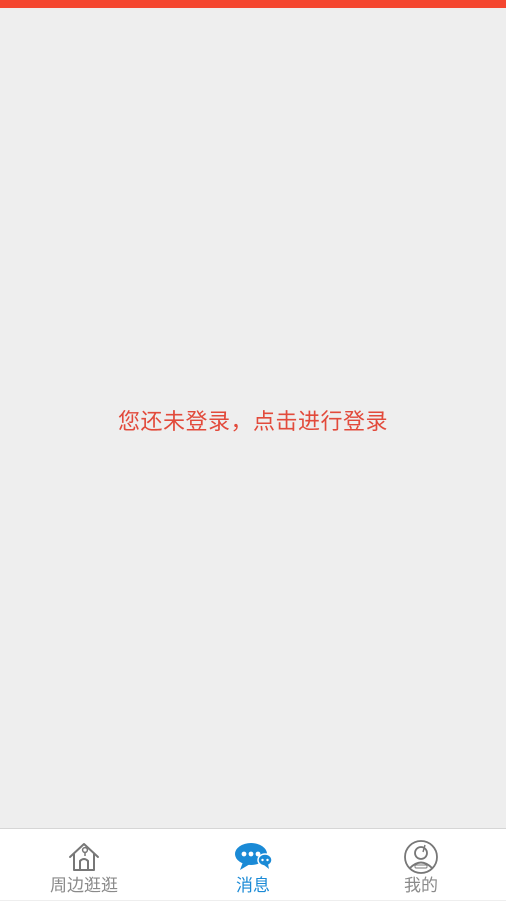  I want to click on tab-nearby-label: 周边逛逛, so click(84, 886).